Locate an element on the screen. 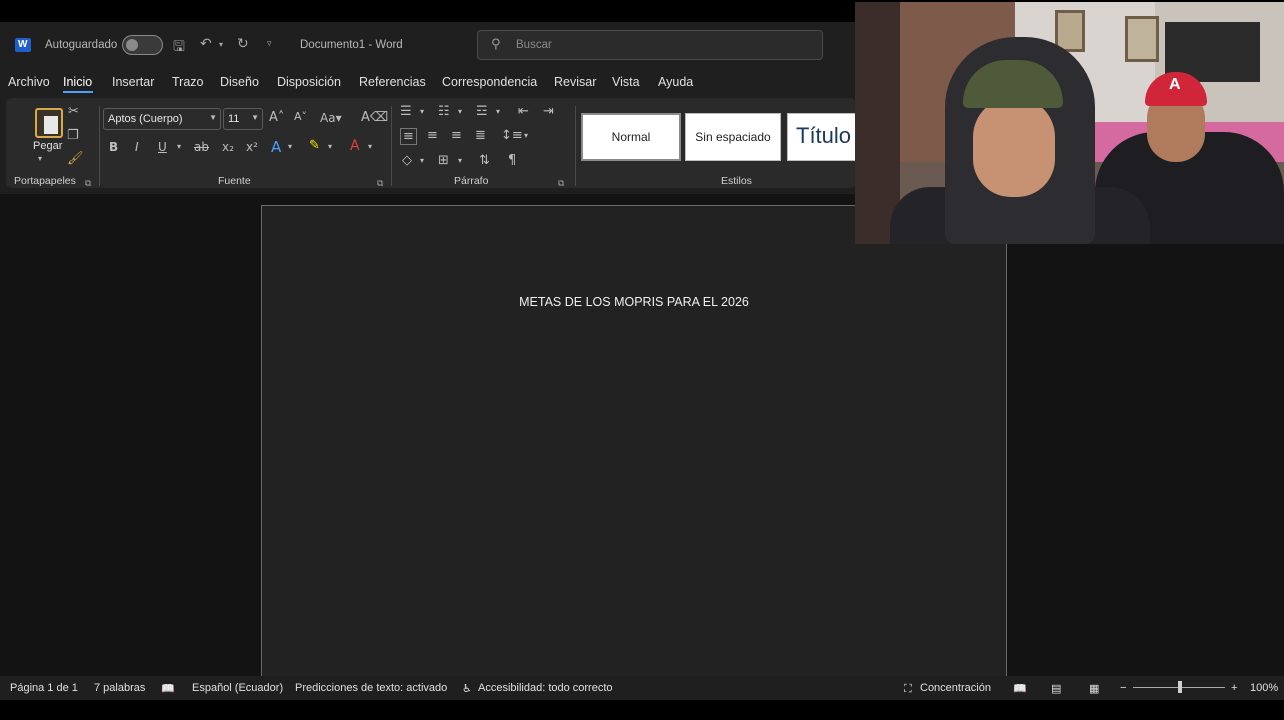 The width and height of the screenshot is (1284, 720). menu-correspondencia: Correspondencia is located at coordinates (489, 82).